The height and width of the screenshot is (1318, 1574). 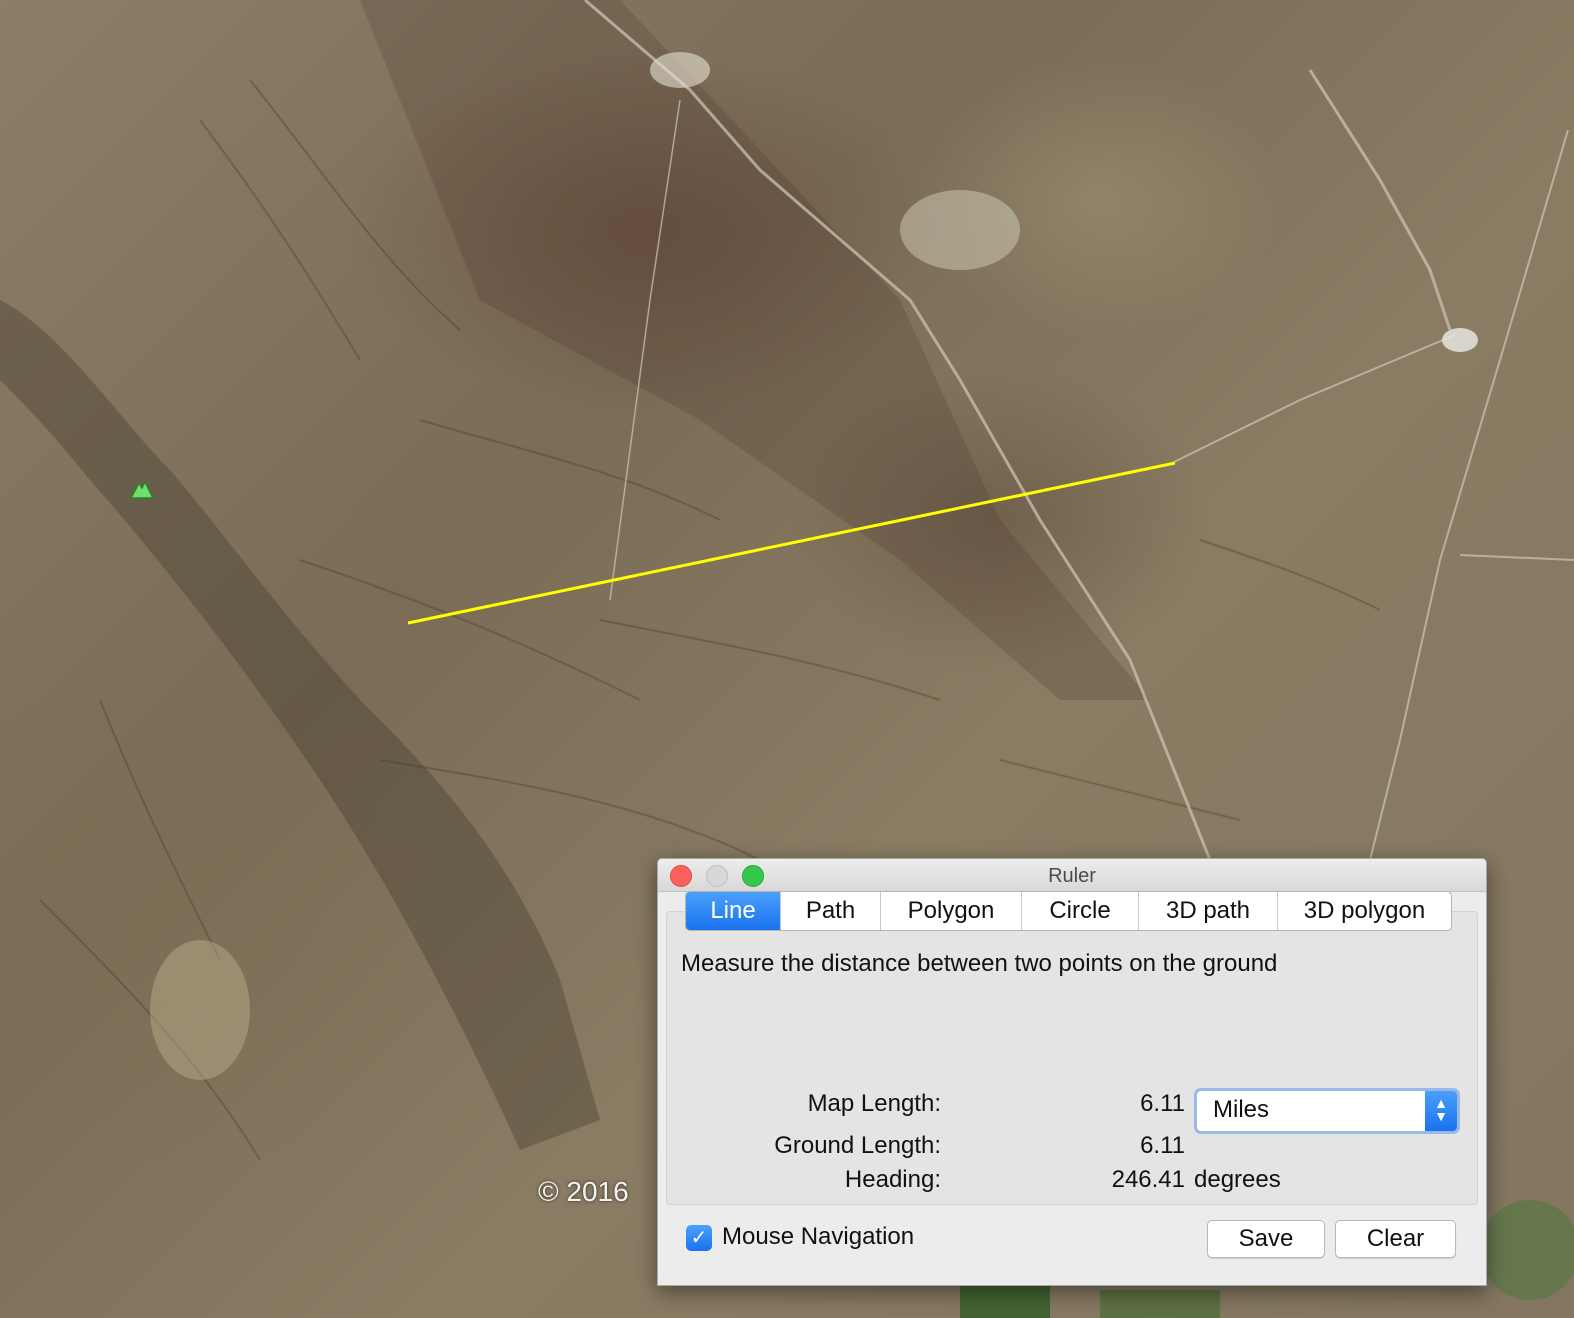 I want to click on window-title: Ruler, so click(x=1072, y=876).